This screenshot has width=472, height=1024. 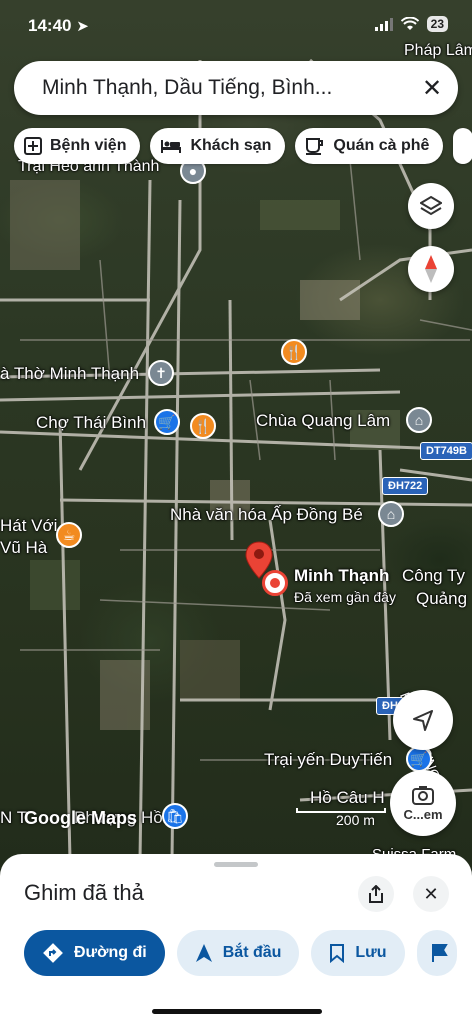 What do you see at coordinates (175, 816) in the screenshot?
I see `shop-poi-icon: 🛍` at bounding box center [175, 816].